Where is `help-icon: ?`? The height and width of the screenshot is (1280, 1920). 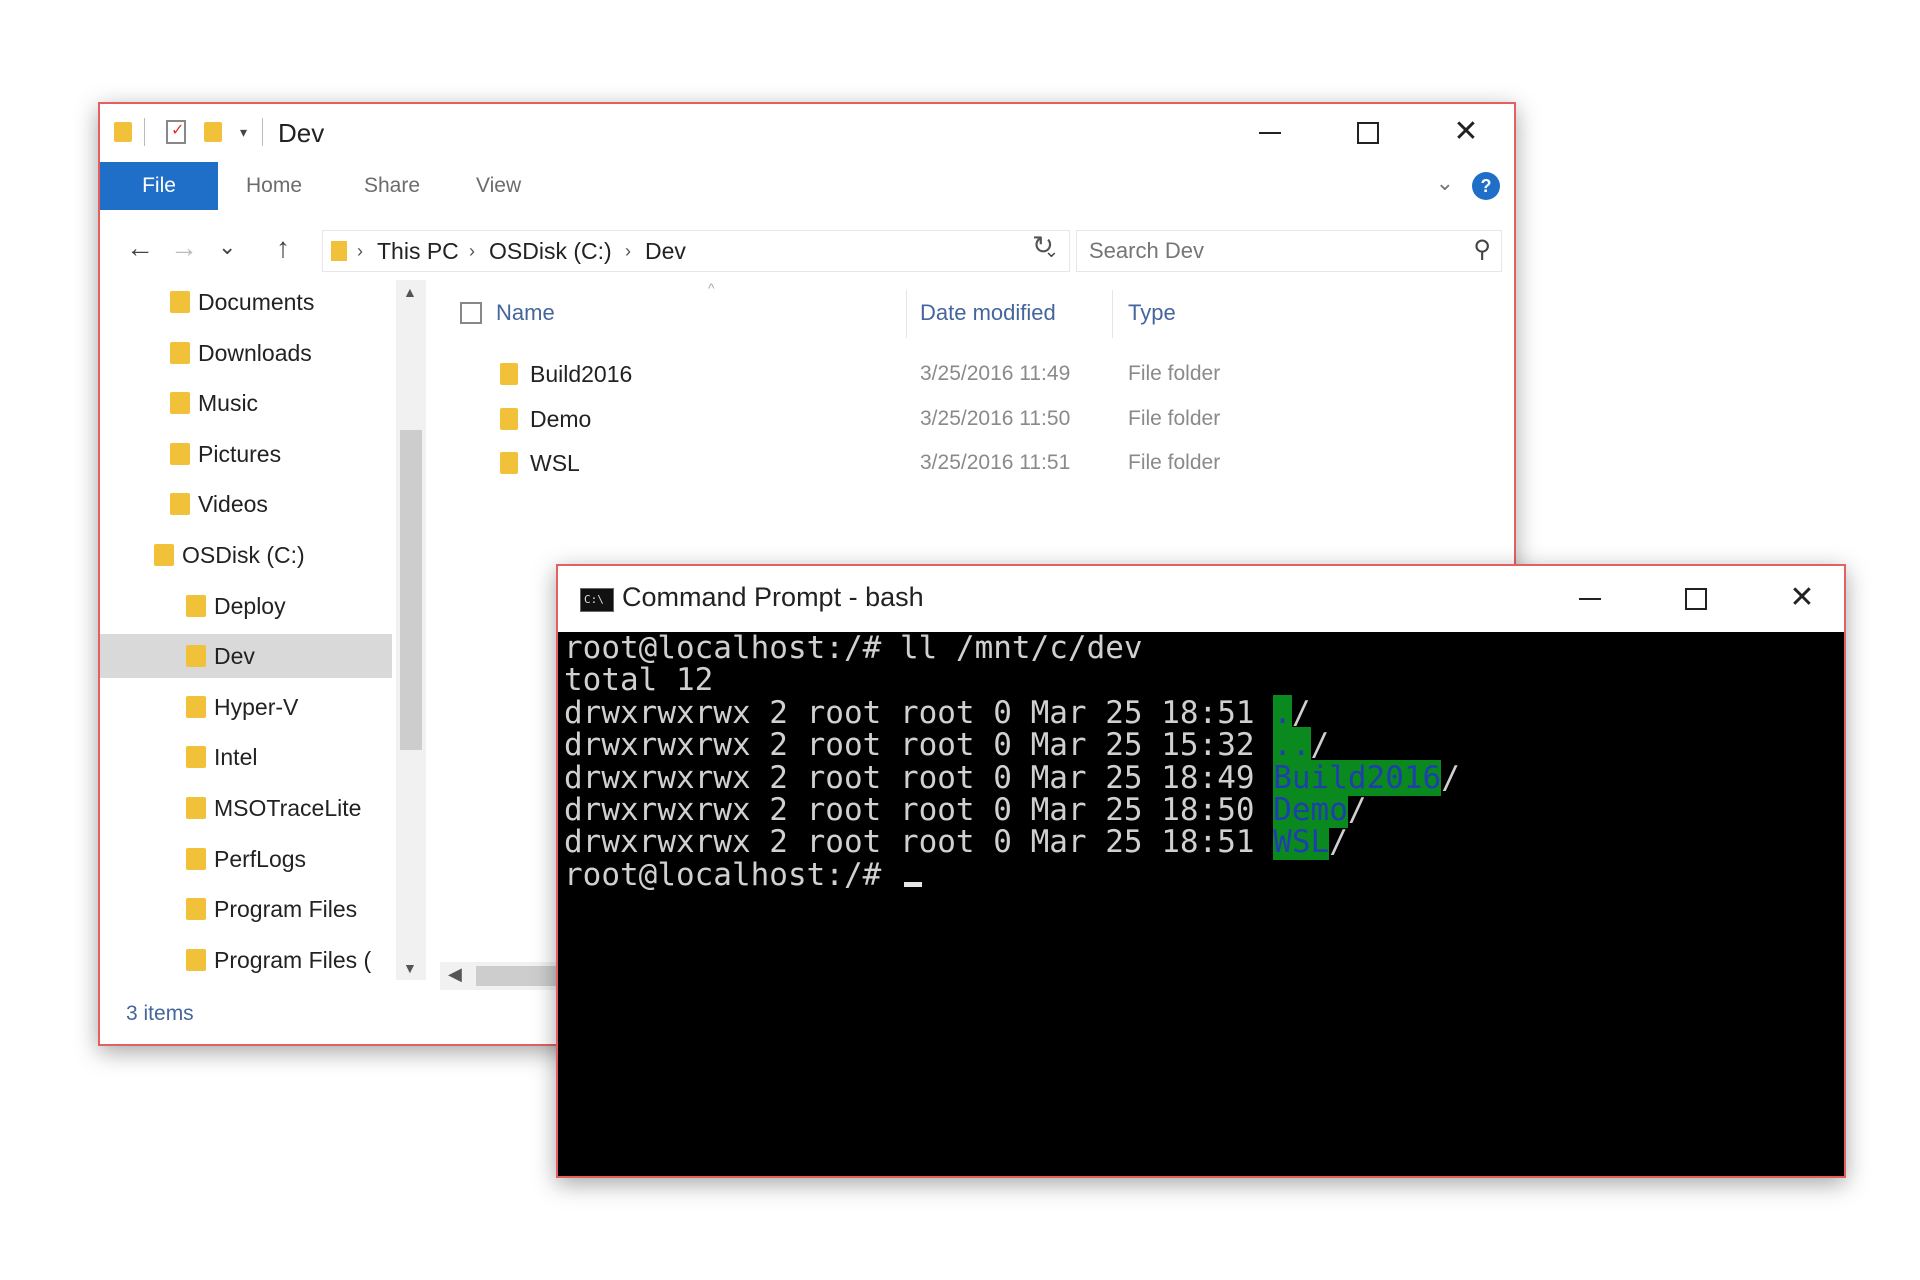
help-icon: ? is located at coordinates (1486, 186).